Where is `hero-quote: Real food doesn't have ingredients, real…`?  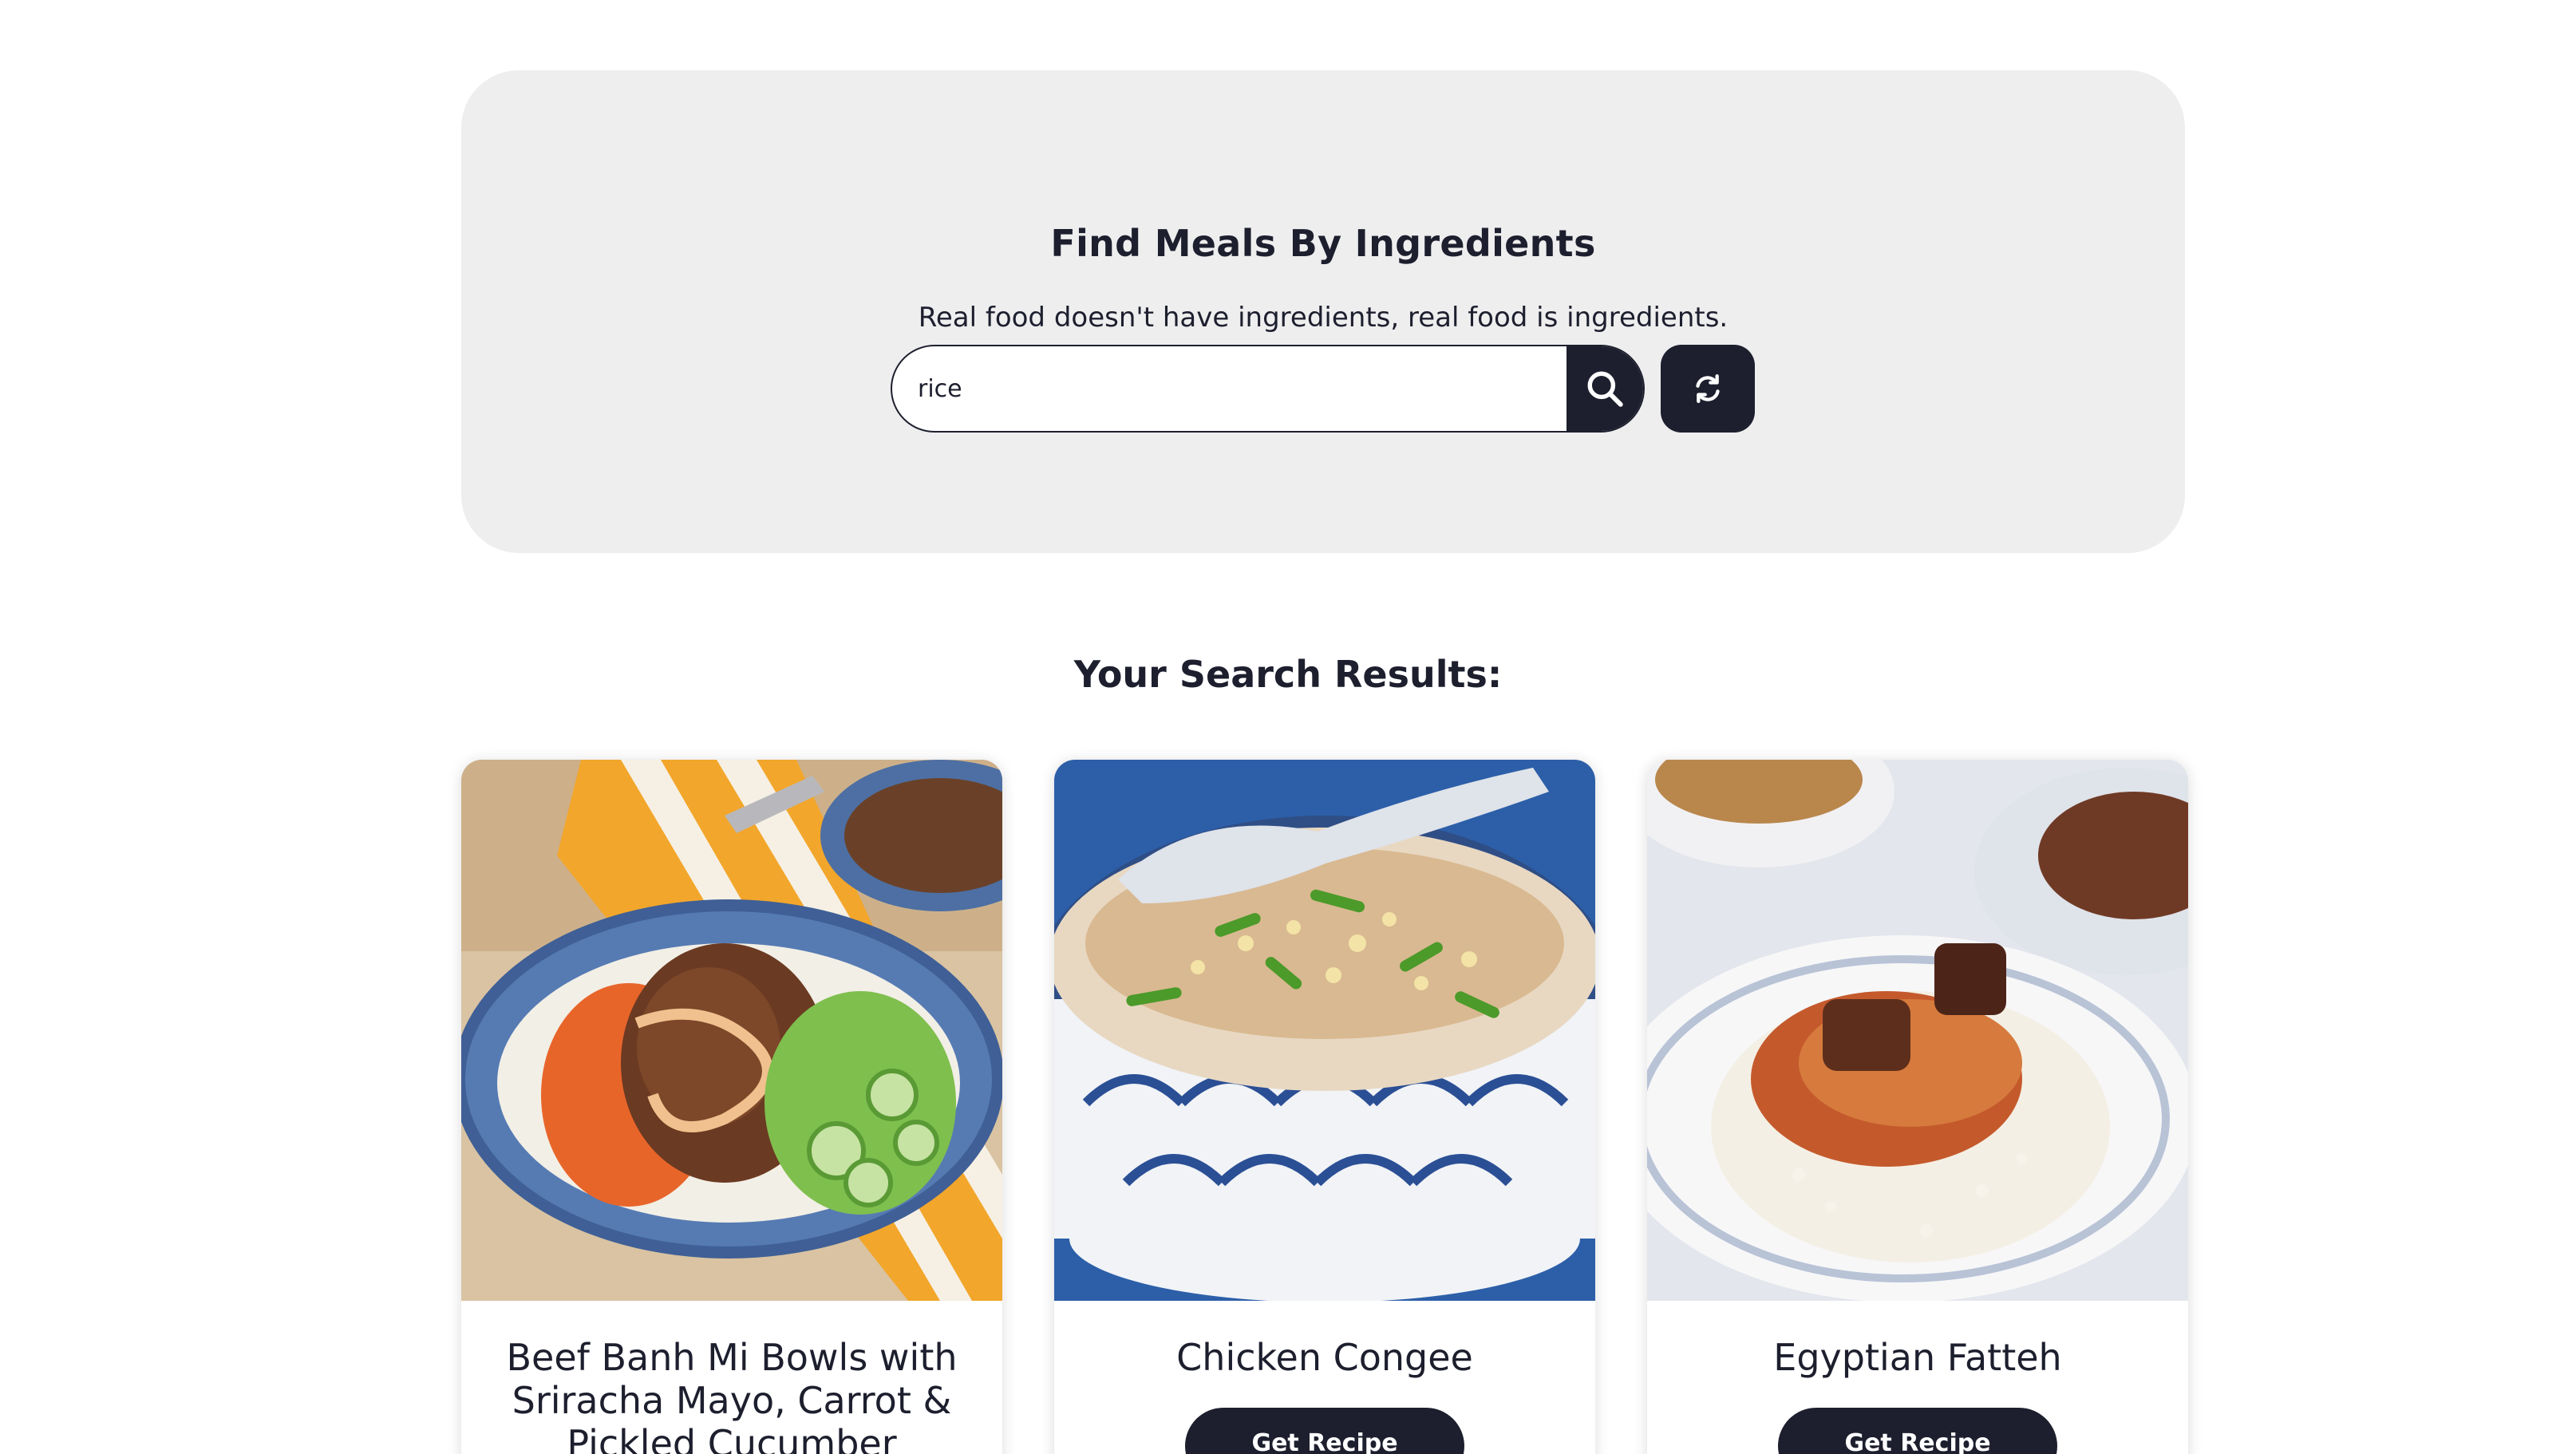 hero-quote: Real food doesn't have ingredients, real… is located at coordinates (1323, 318).